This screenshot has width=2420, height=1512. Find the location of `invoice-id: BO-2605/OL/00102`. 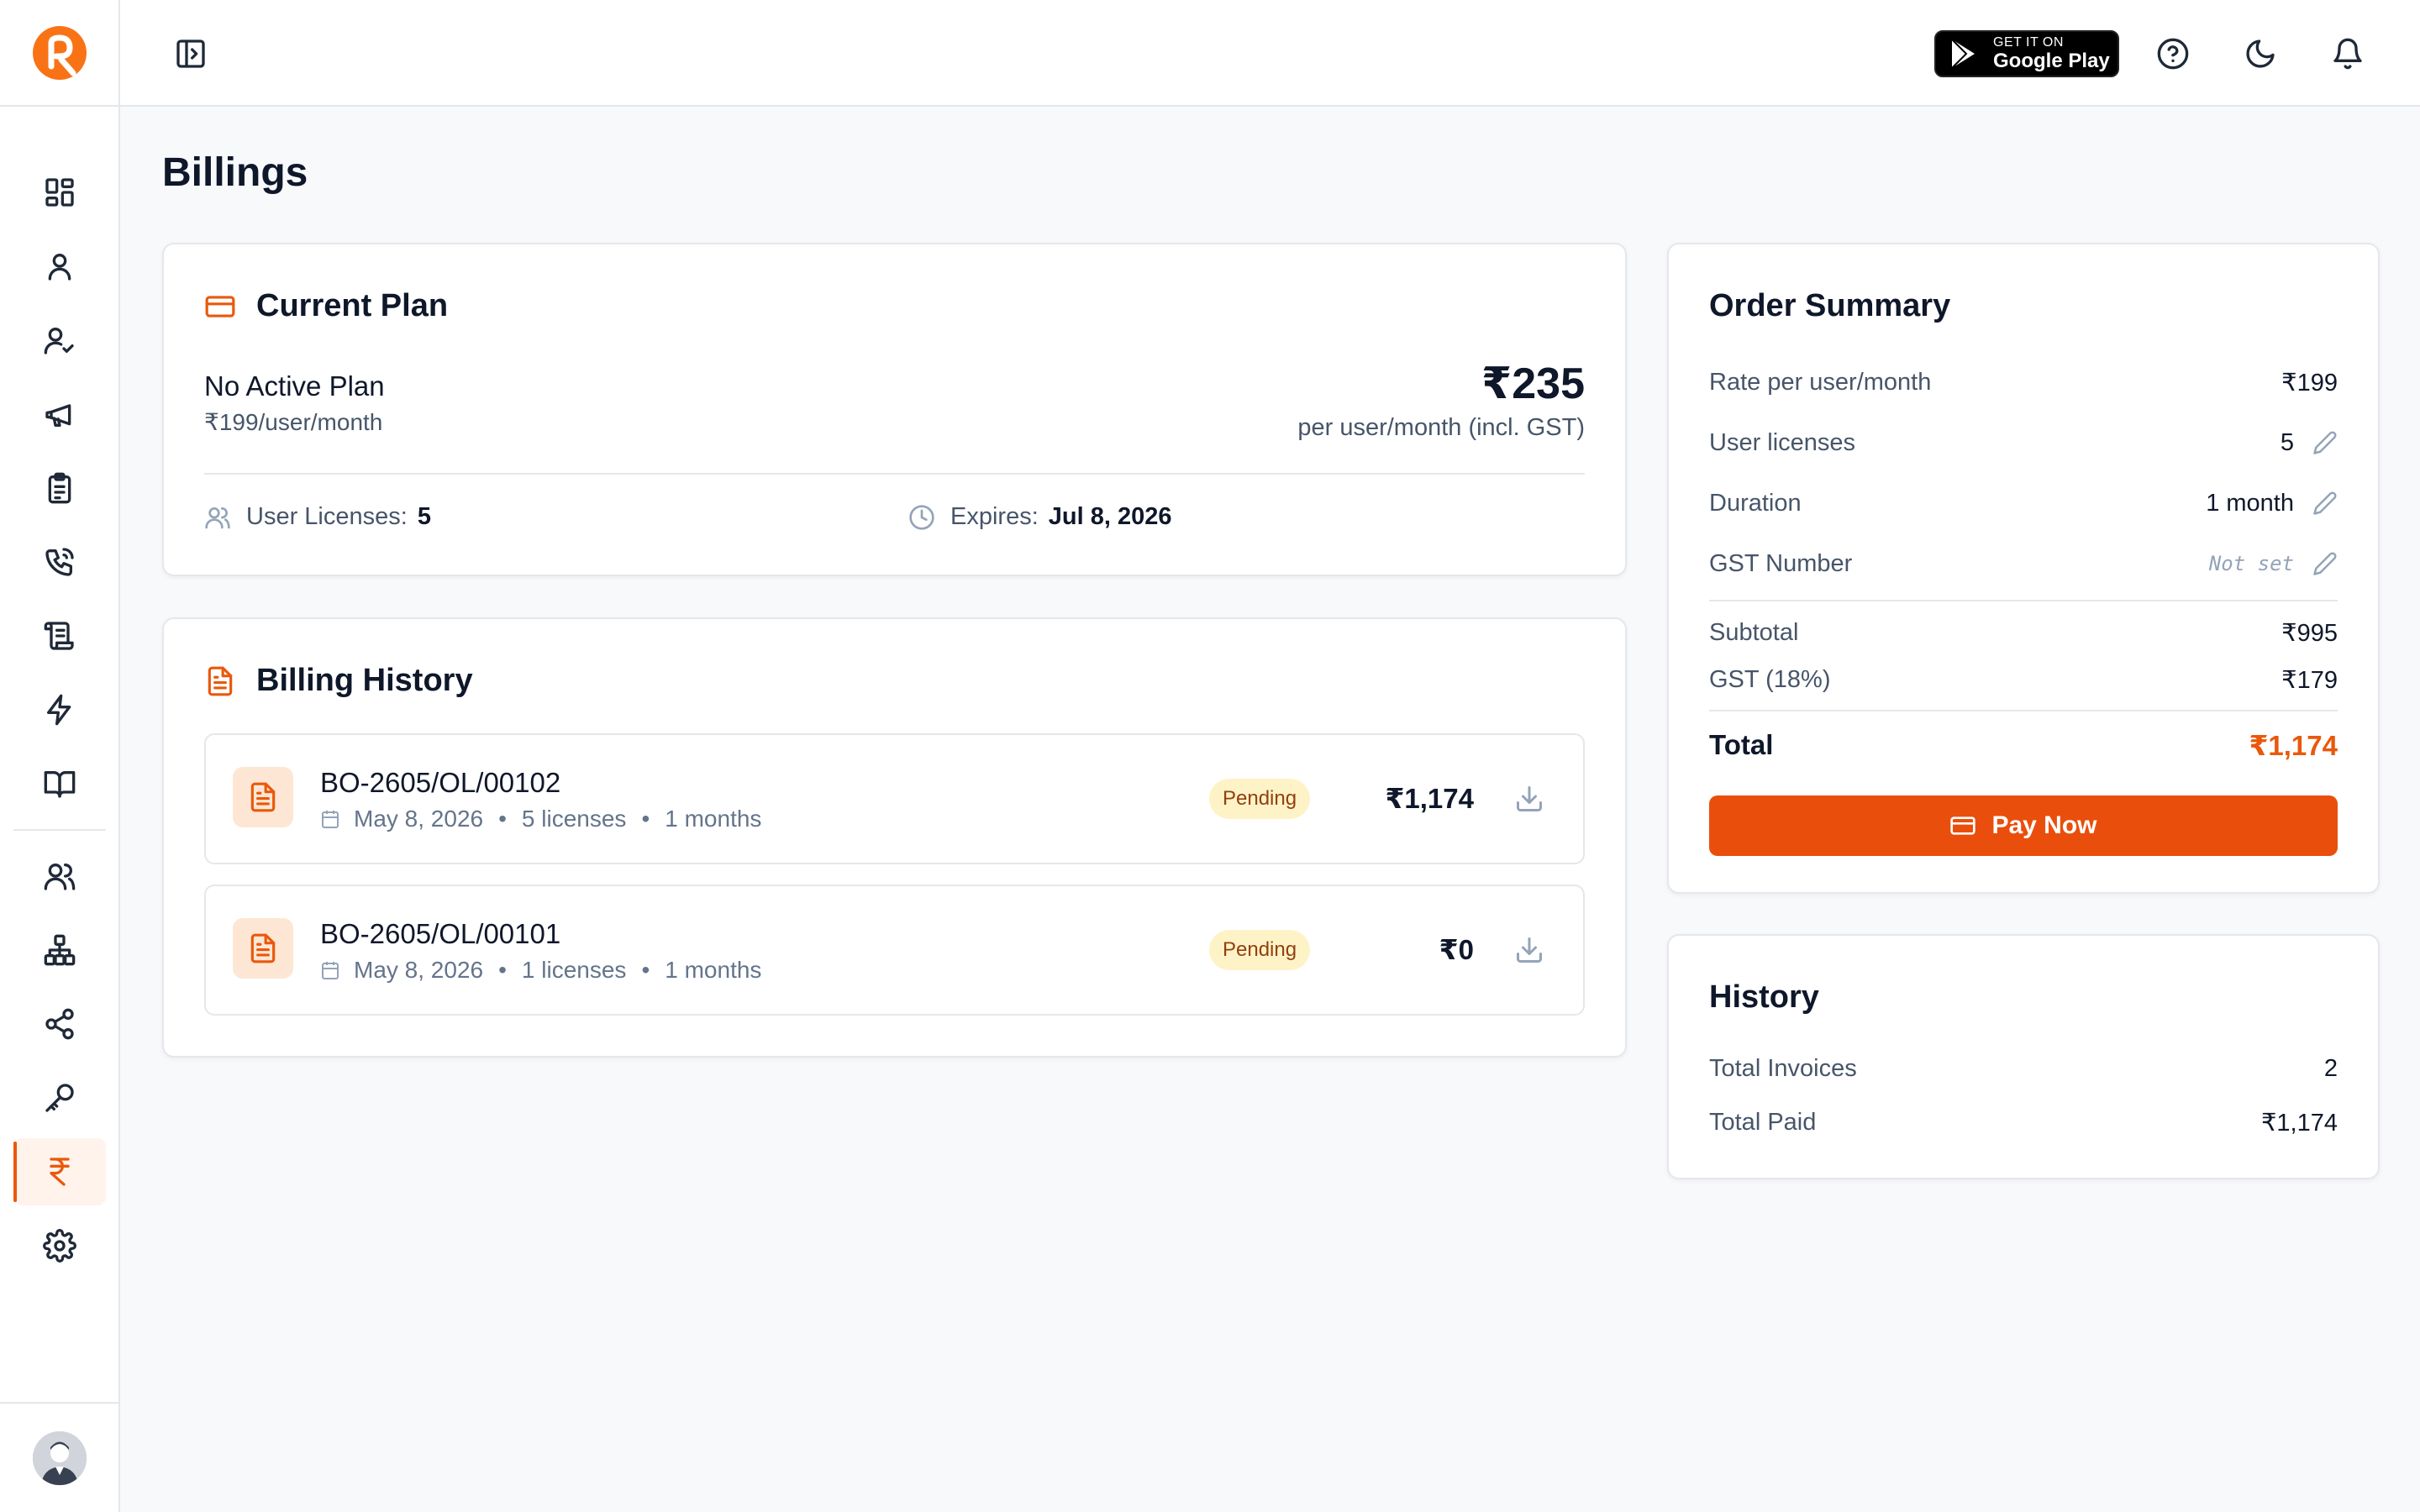

invoice-id: BO-2605/OL/00102 is located at coordinates (440, 782).